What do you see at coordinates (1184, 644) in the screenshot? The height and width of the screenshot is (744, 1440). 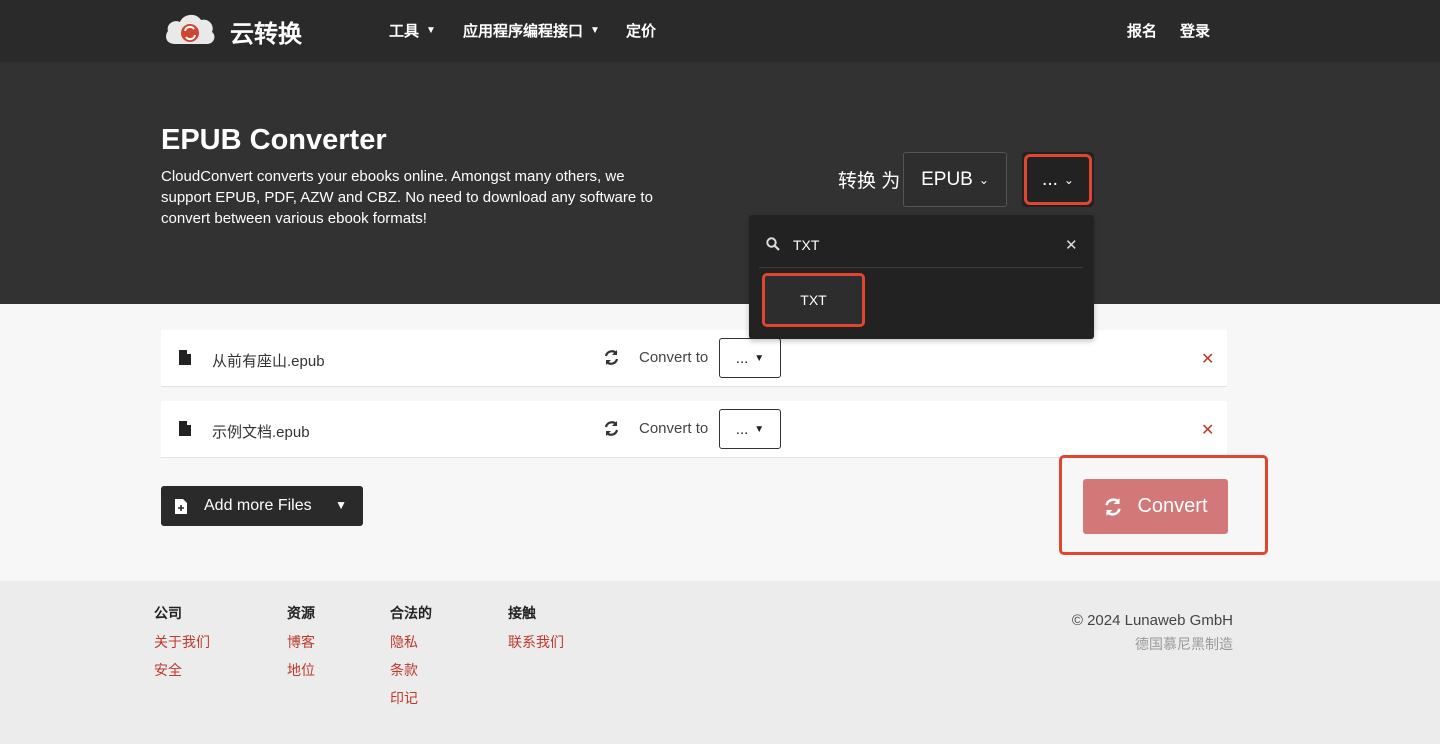 I see `made-in: 德国慕尼黑制造` at bounding box center [1184, 644].